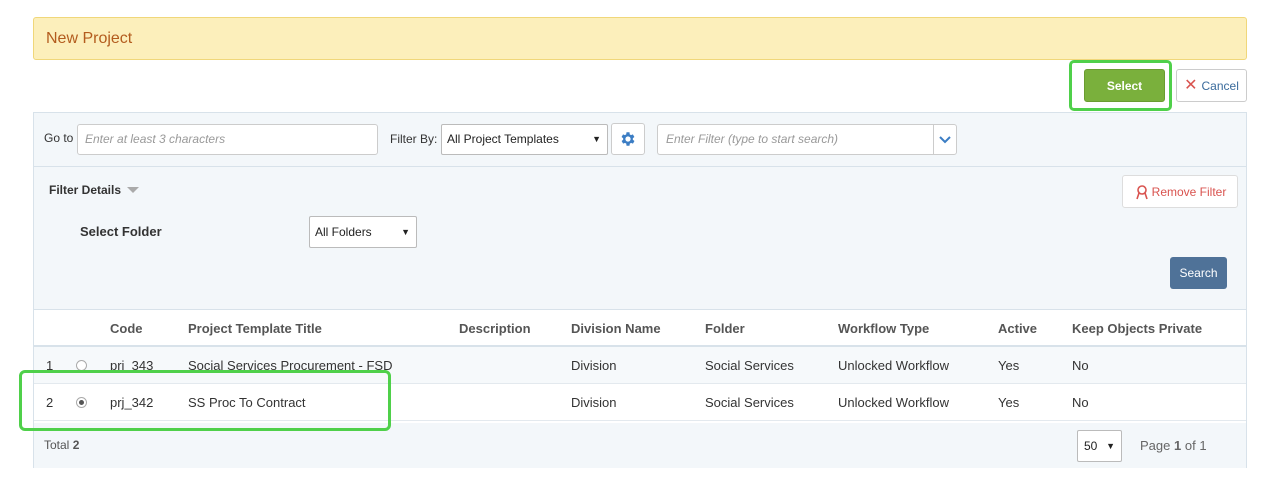  What do you see at coordinates (85, 190) in the screenshot?
I see `filter-details-title: Filter Details` at bounding box center [85, 190].